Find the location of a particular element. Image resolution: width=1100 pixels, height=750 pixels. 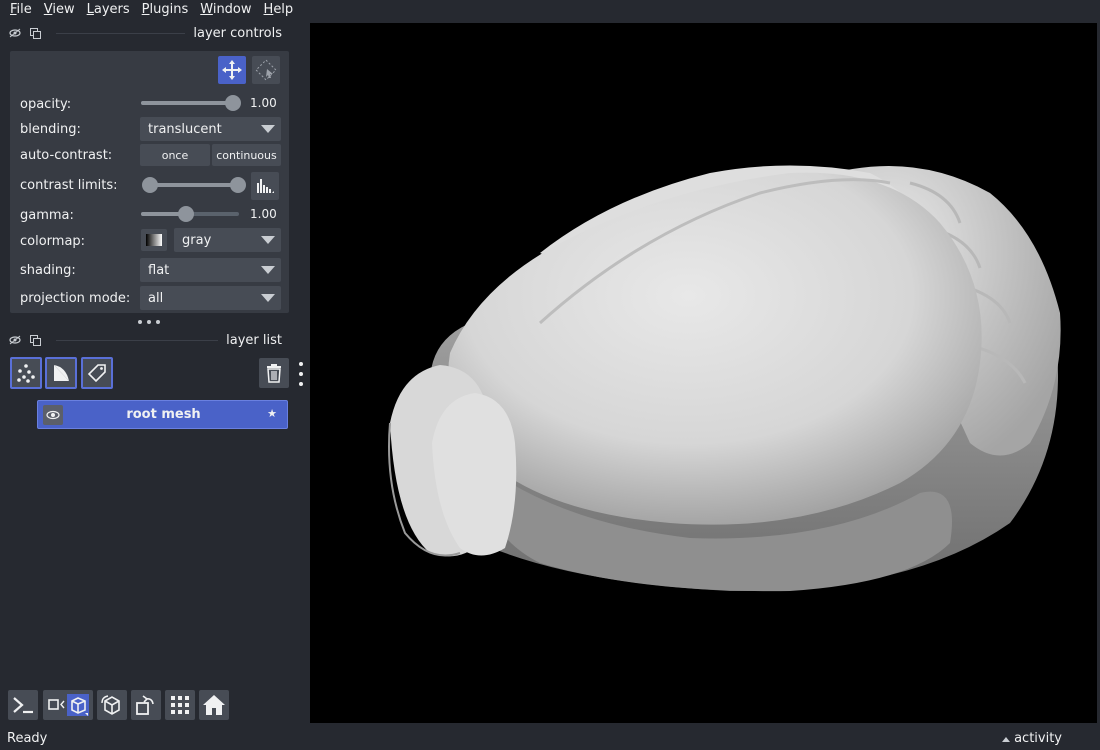

status-message: Ready is located at coordinates (27, 738).